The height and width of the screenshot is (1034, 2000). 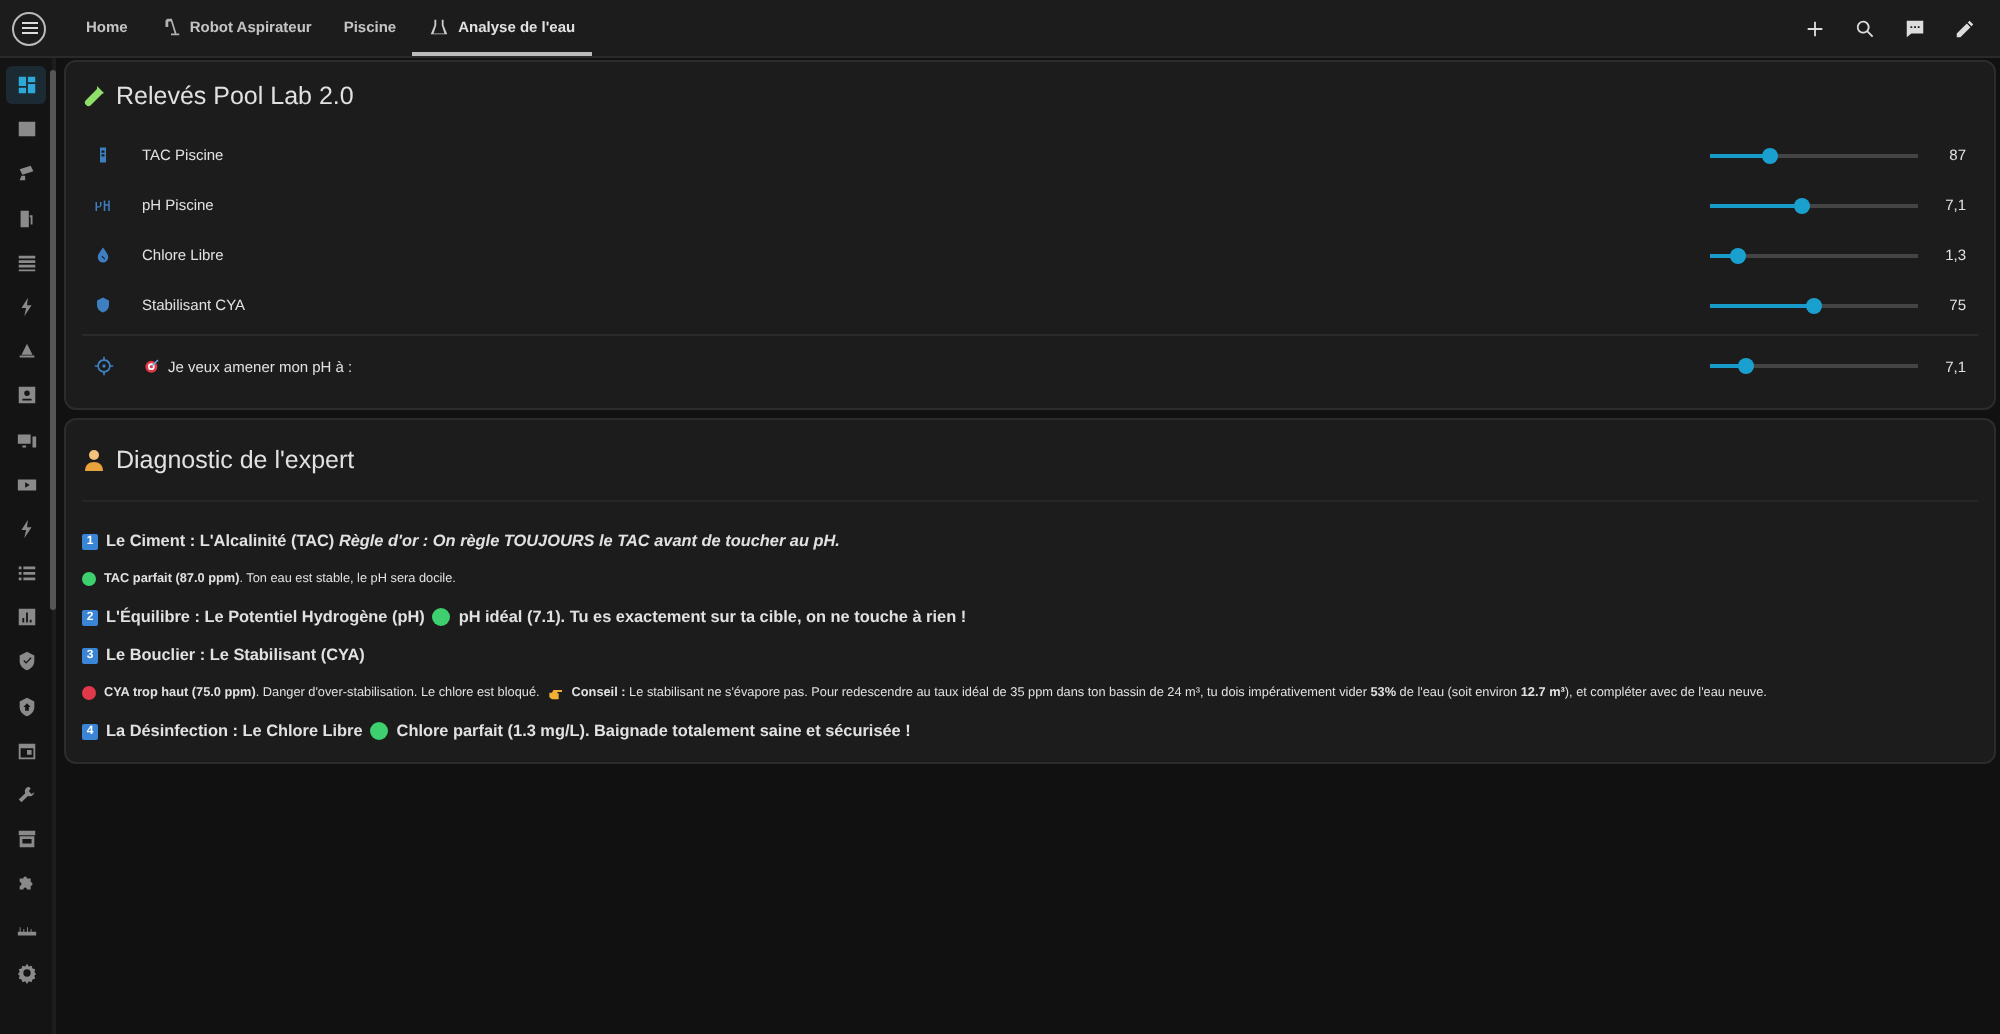 I want to click on section-heading: La Désinfection : Le Chlore Libre, so click(x=234, y=731).